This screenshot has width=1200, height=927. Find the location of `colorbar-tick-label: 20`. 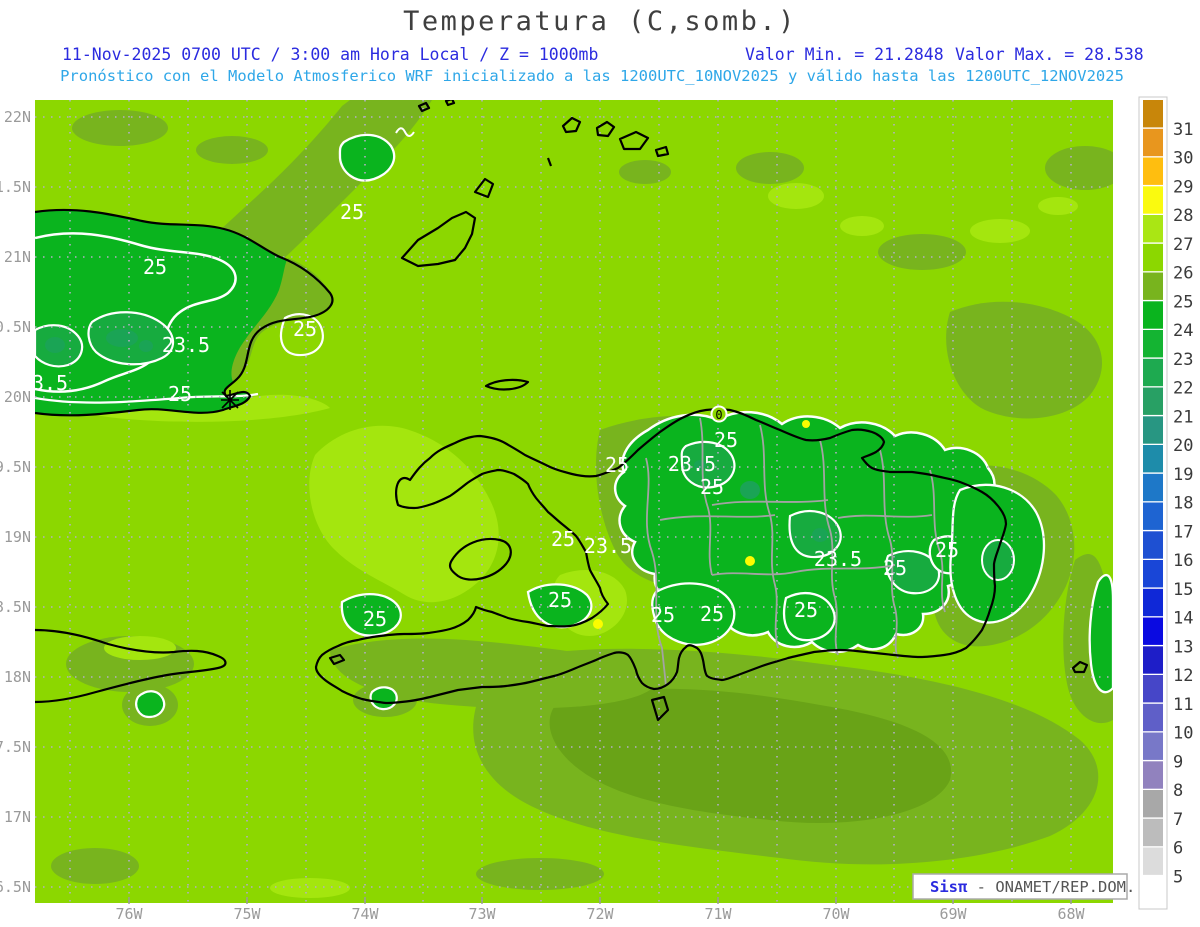

colorbar-tick-label: 20 is located at coordinates (1183, 446).